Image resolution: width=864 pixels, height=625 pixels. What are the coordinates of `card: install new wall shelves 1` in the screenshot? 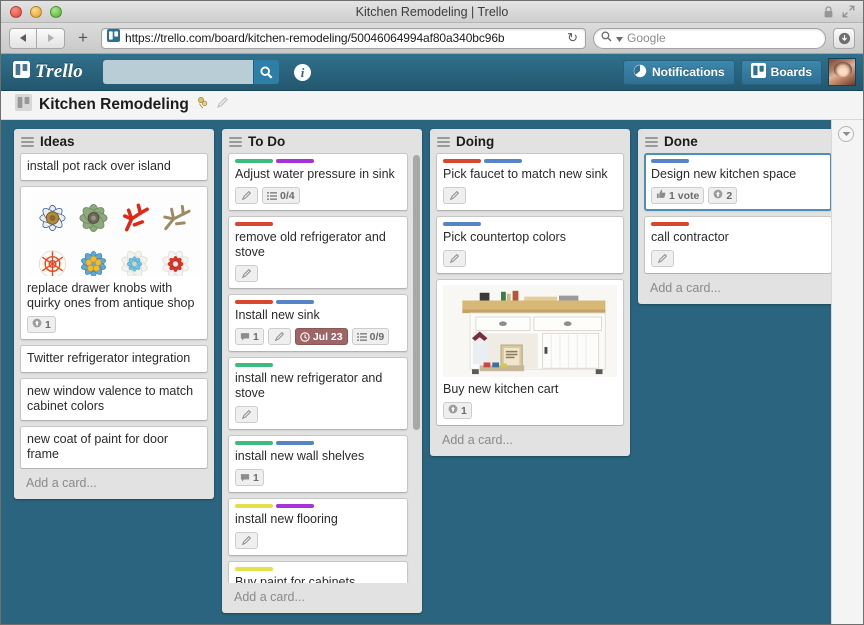 It's located at (318, 464).